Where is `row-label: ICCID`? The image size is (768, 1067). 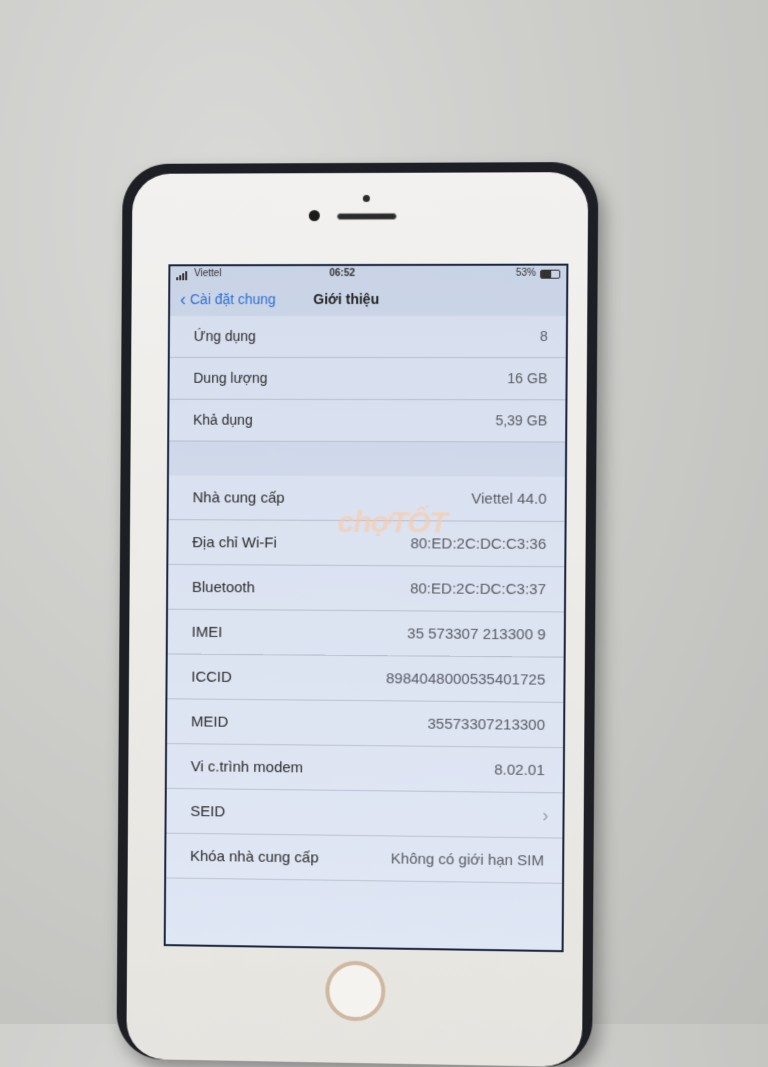 row-label: ICCID is located at coordinates (211, 677).